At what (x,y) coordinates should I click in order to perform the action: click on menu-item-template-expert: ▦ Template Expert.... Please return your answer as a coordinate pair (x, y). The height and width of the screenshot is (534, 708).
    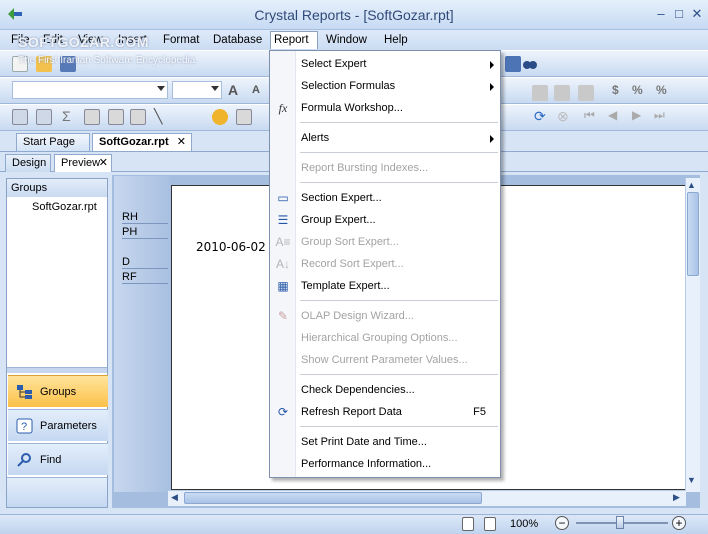
    Looking at the image, I should click on (385, 286).